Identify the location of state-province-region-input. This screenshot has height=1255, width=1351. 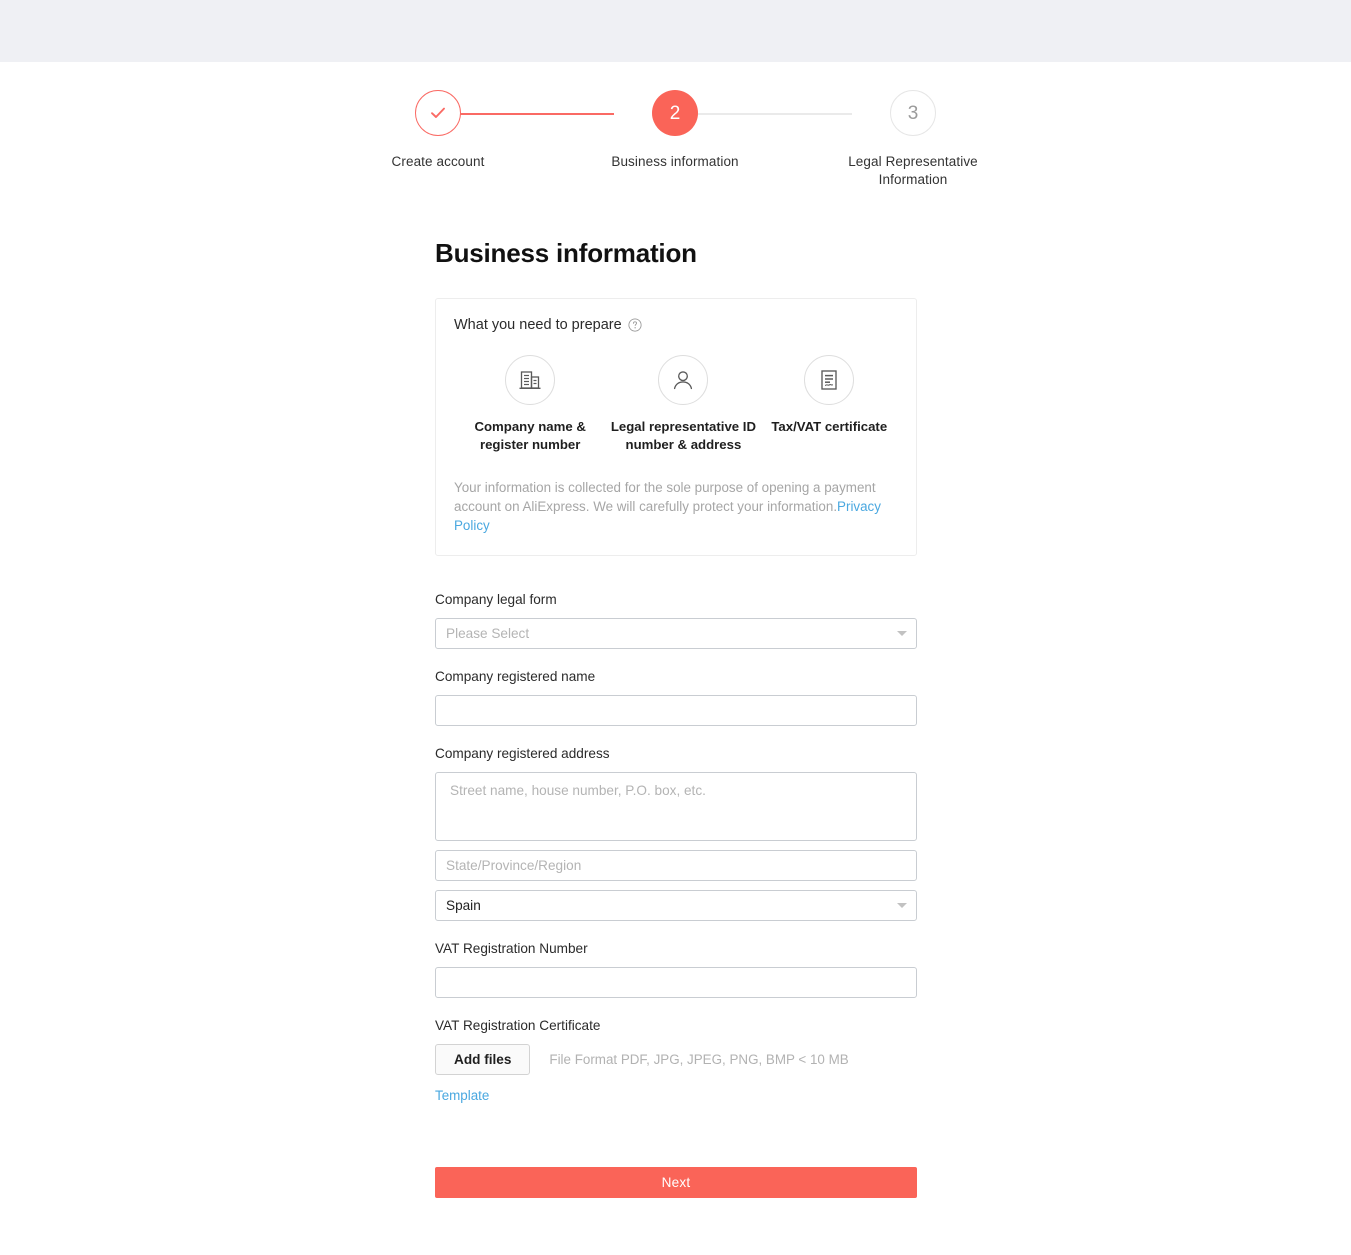
(676, 865).